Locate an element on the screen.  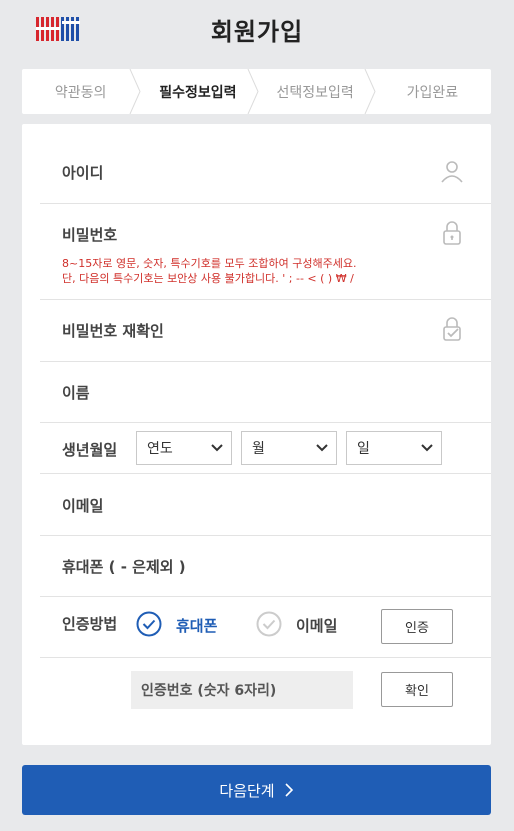
next-step-label: 다음단계 is located at coordinates (247, 790).